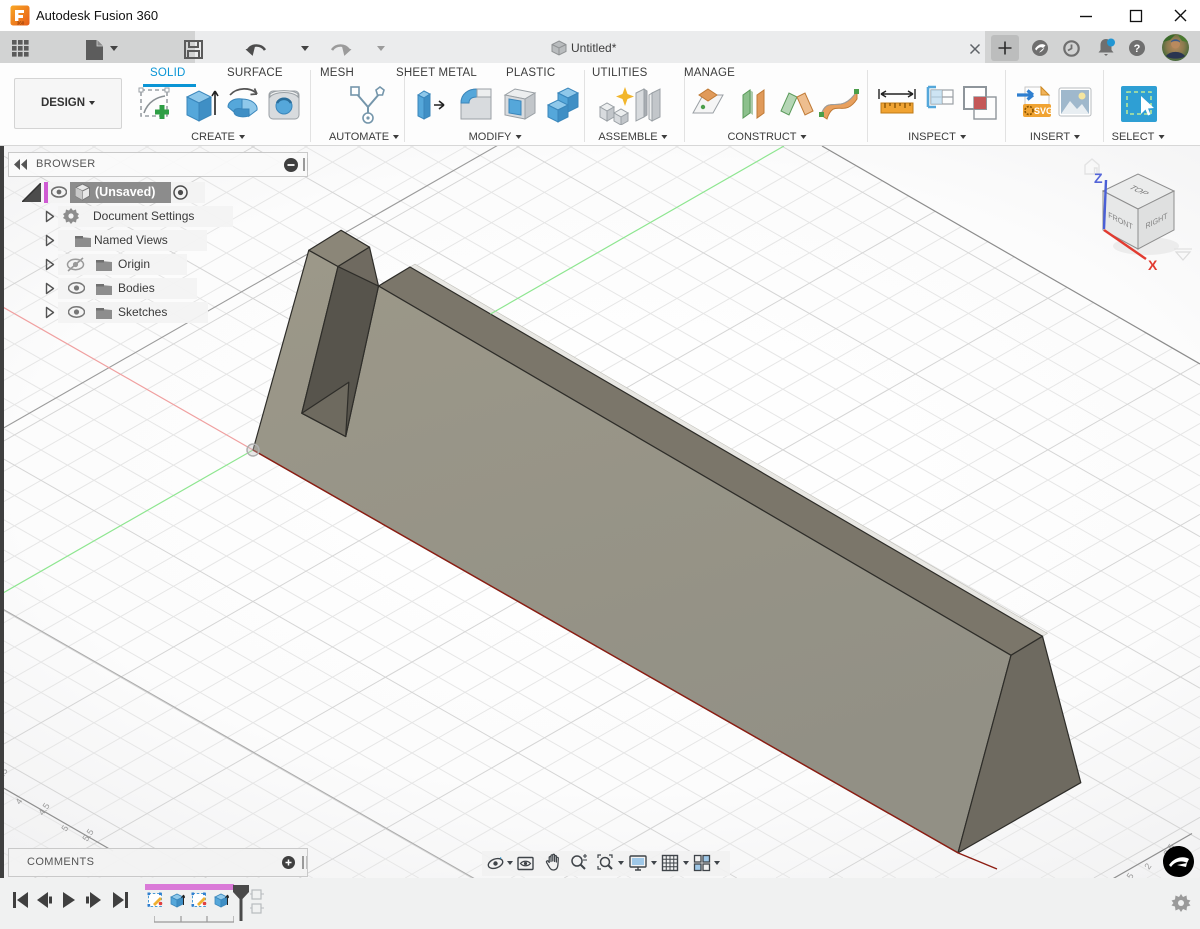 The height and width of the screenshot is (929, 1200). Describe the element at coordinates (18, 801) in the screenshot. I see `svg-text: 4` at that location.